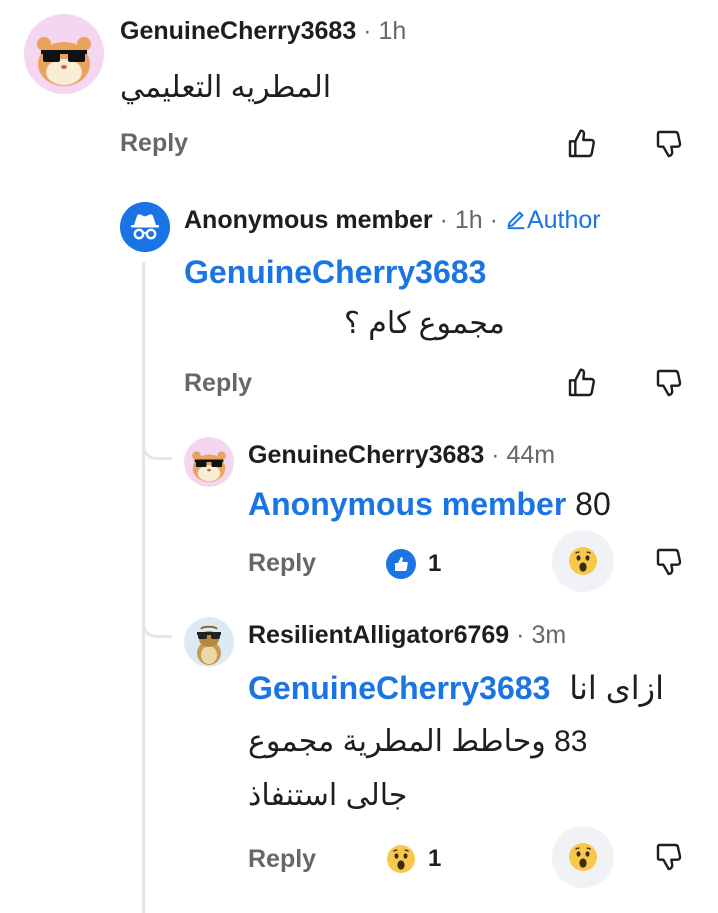 The width and height of the screenshot is (718, 913). What do you see at coordinates (143, 587) in the screenshot?
I see `thread-line-main` at bounding box center [143, 587].